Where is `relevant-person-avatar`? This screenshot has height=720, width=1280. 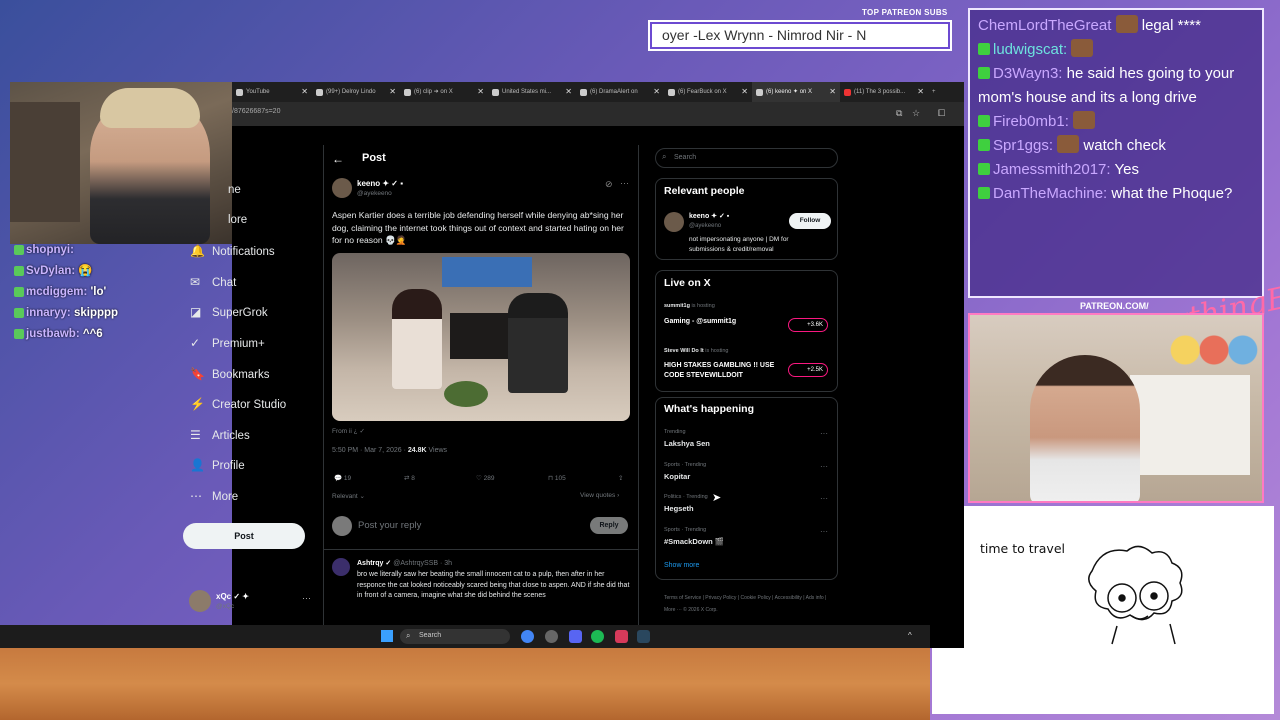
relevant-person-avatar is located at coordinates (674, 222).